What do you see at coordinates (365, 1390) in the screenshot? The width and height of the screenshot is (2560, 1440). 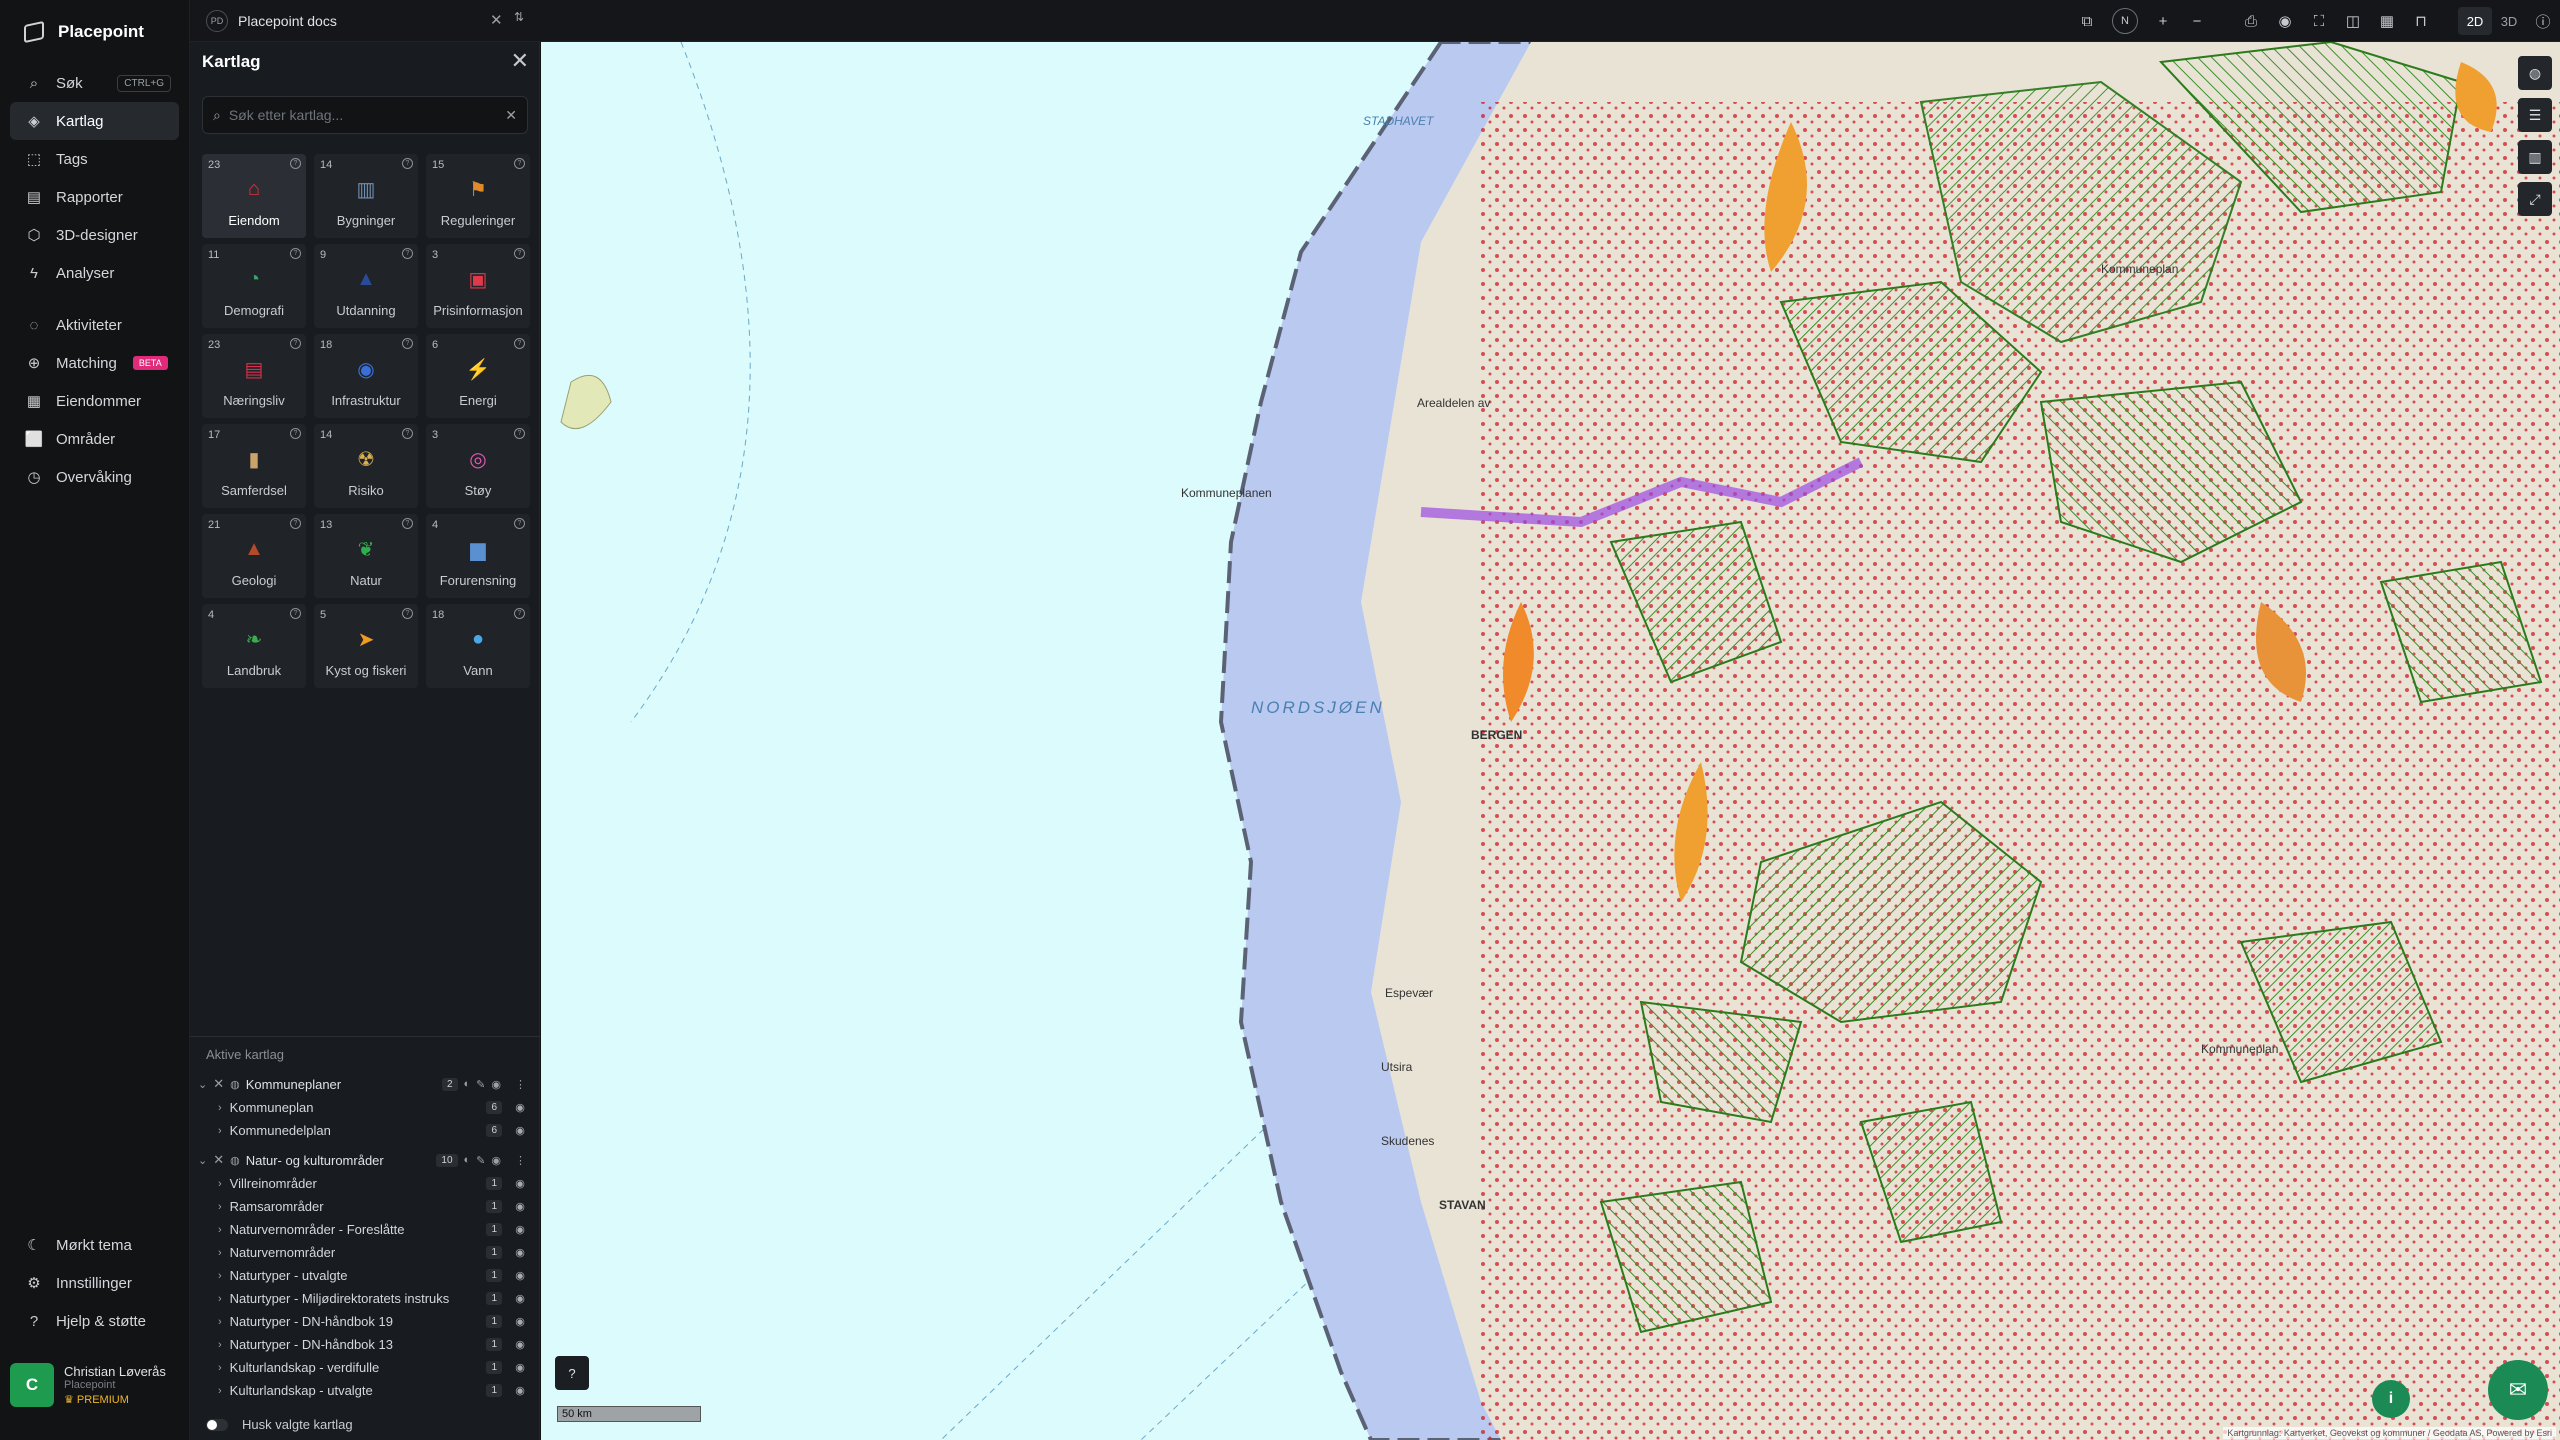 I see `layer-row: › Kulturlandskap - utvalgte 1 ◉` at bounding box center [365, 1390].